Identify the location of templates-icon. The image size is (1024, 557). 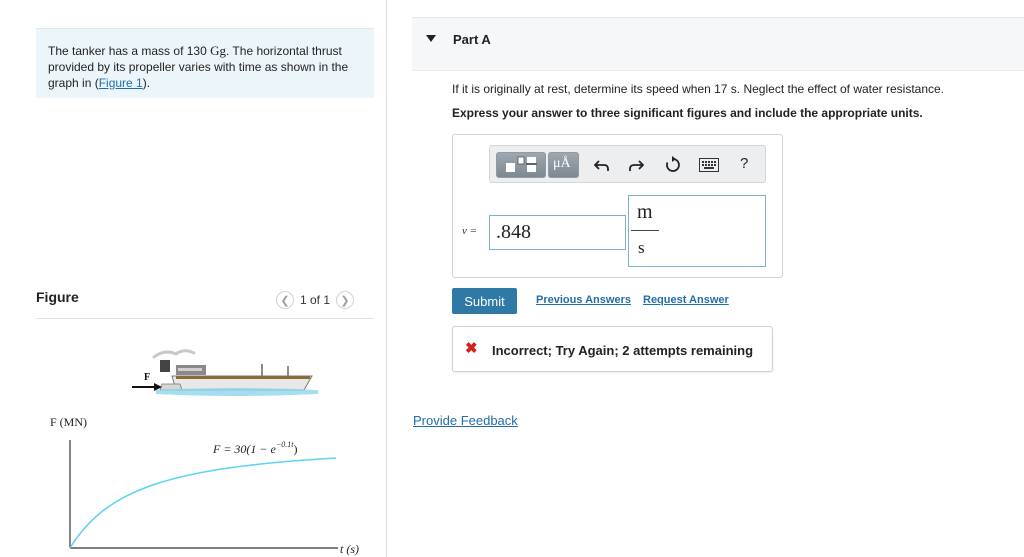
(521, 165).